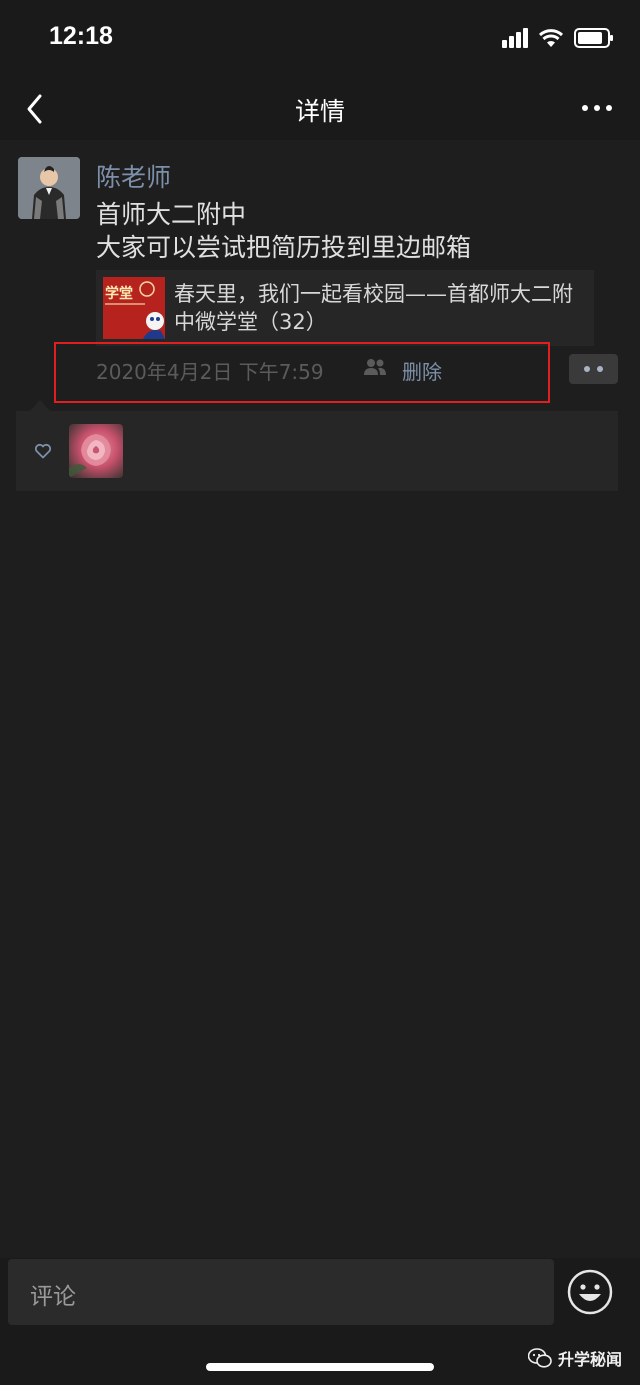  I want to click on heart-icon, so click(43, 451).